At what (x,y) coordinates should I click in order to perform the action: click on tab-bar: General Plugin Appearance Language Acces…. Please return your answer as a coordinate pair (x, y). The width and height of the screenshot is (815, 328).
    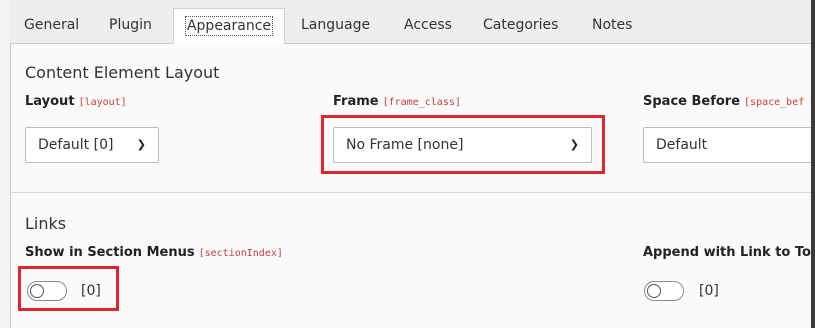
    Looking at the image, I should click on (412, 22).